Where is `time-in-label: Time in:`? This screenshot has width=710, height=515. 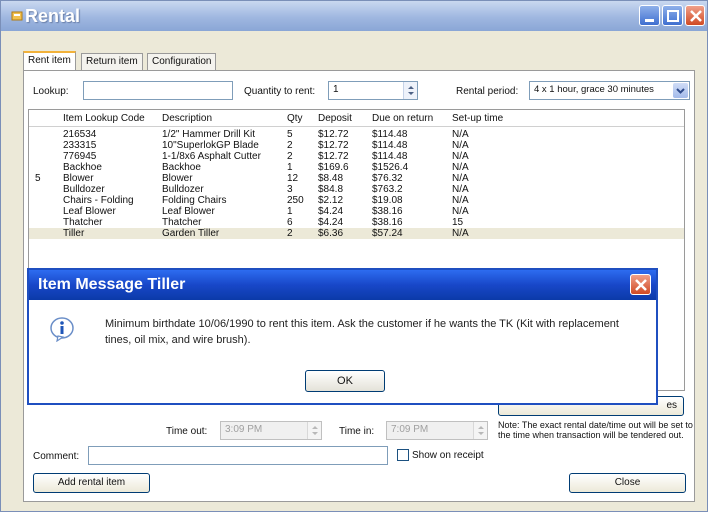
time-in-label: Time in: is located at coordinates (357, 431).